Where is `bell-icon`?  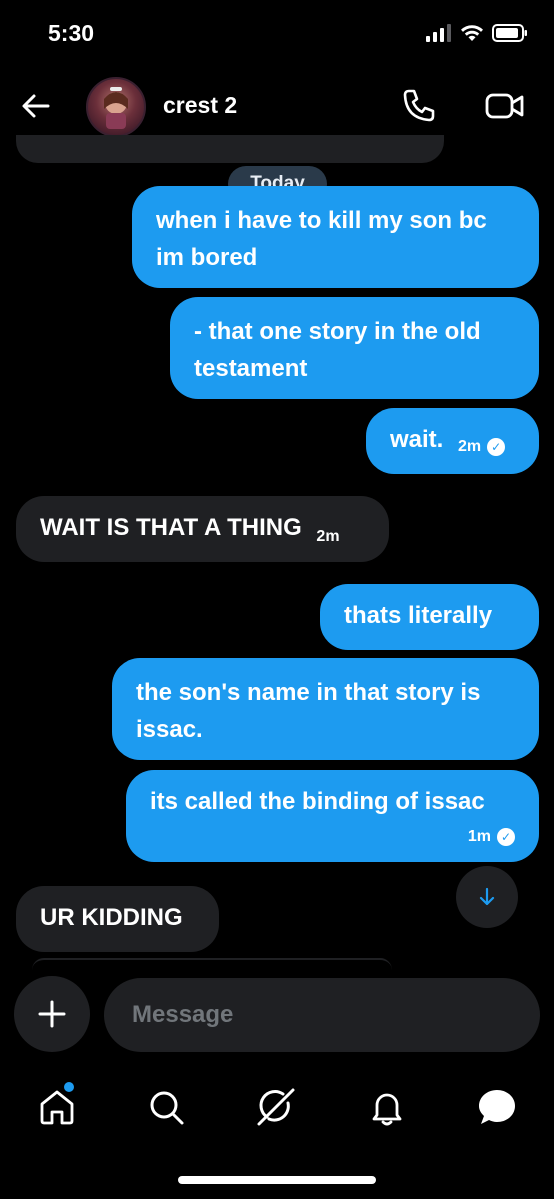 bell-icon is located at coordinates (387, 1109).